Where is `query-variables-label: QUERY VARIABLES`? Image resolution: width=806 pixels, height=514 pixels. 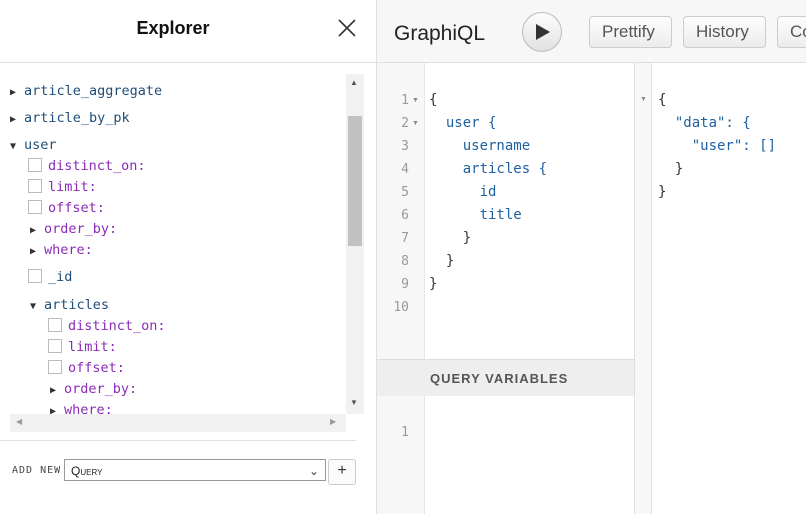 query-variables-label: QUERY VARIABLES is located at coordinates (499, 378).